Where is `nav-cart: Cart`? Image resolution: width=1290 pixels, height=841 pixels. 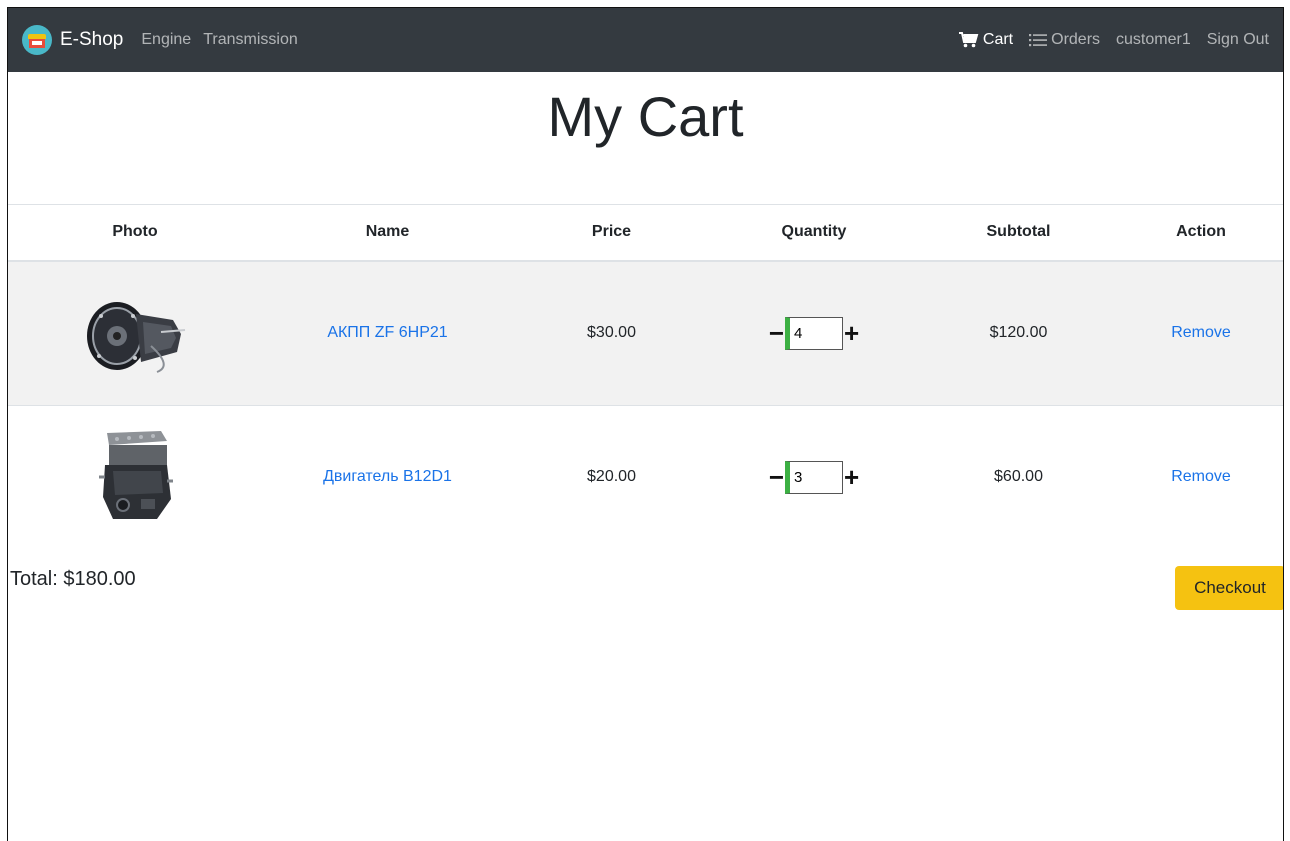 nav-cart: Cart is located at coordinates (986, 40).